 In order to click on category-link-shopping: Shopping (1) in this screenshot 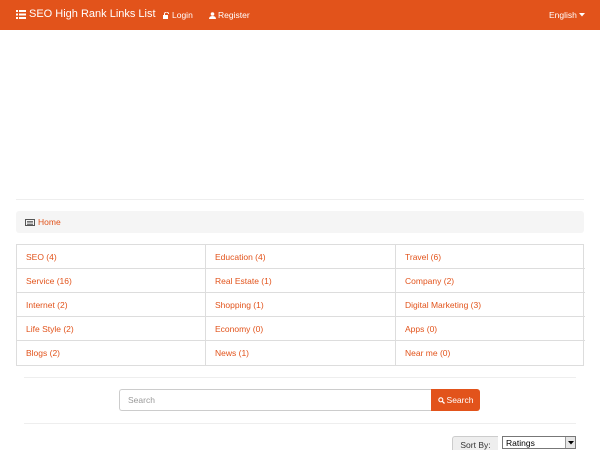, I will do `click(301, 305)`.